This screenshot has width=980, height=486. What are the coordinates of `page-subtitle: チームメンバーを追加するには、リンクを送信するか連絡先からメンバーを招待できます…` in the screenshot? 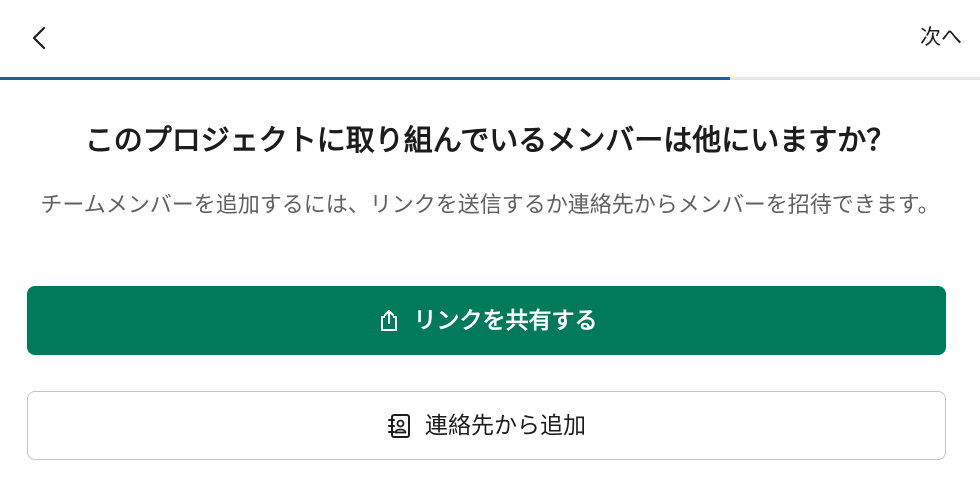 It's located at (490, 205).